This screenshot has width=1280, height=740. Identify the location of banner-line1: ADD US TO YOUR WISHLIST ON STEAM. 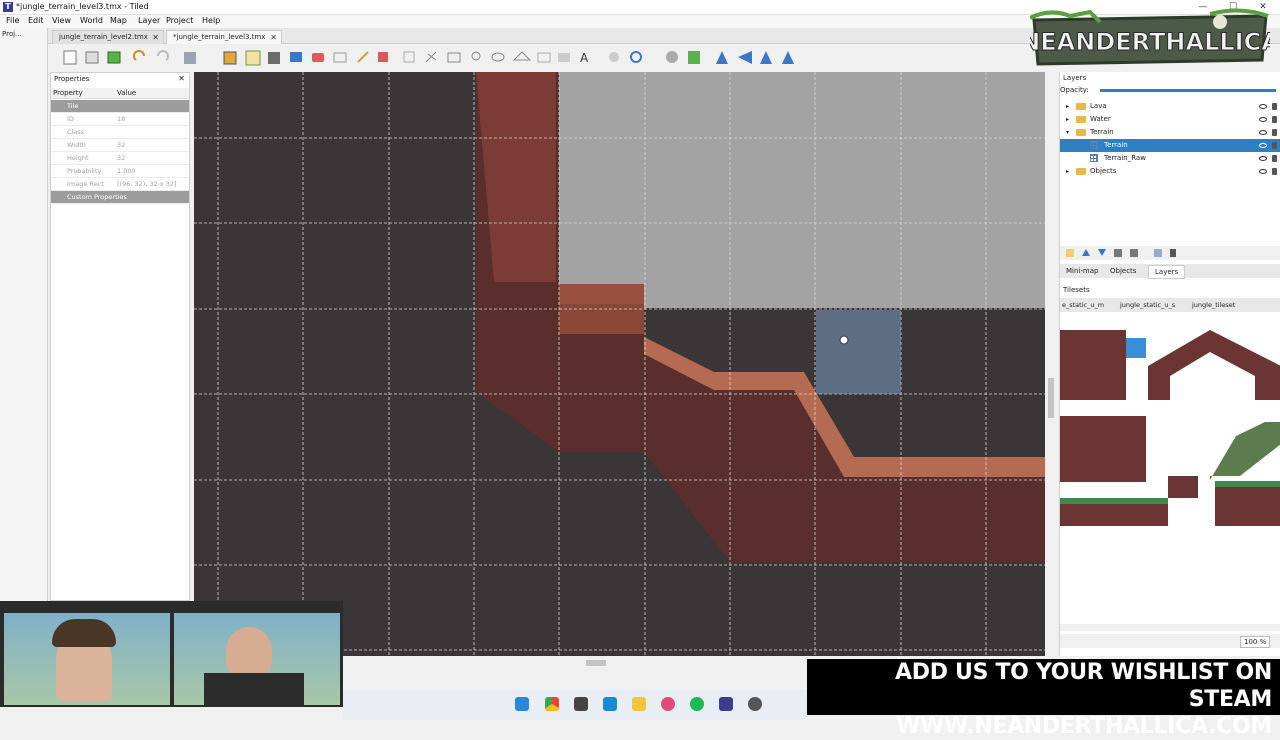
(1083, 686).